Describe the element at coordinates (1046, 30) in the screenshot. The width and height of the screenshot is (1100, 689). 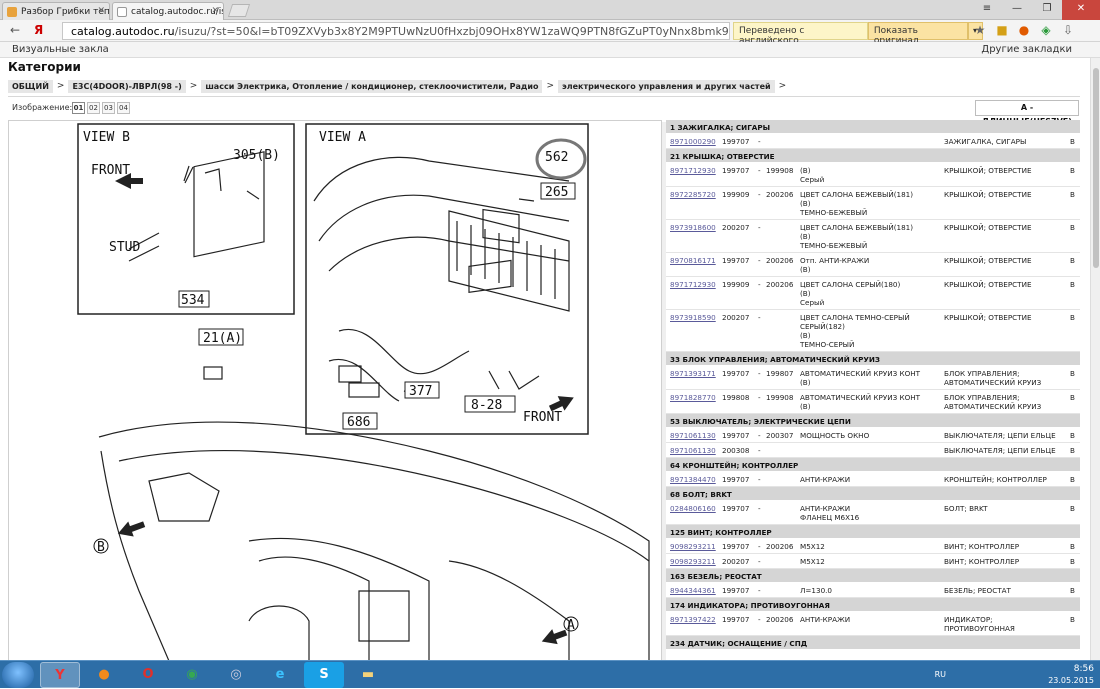
I see `shield-icon: ◈` at that location.